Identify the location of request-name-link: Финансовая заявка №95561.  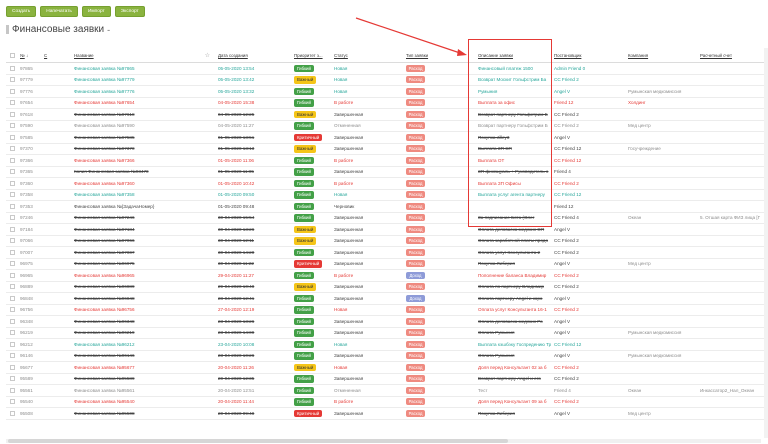
(104, 390).